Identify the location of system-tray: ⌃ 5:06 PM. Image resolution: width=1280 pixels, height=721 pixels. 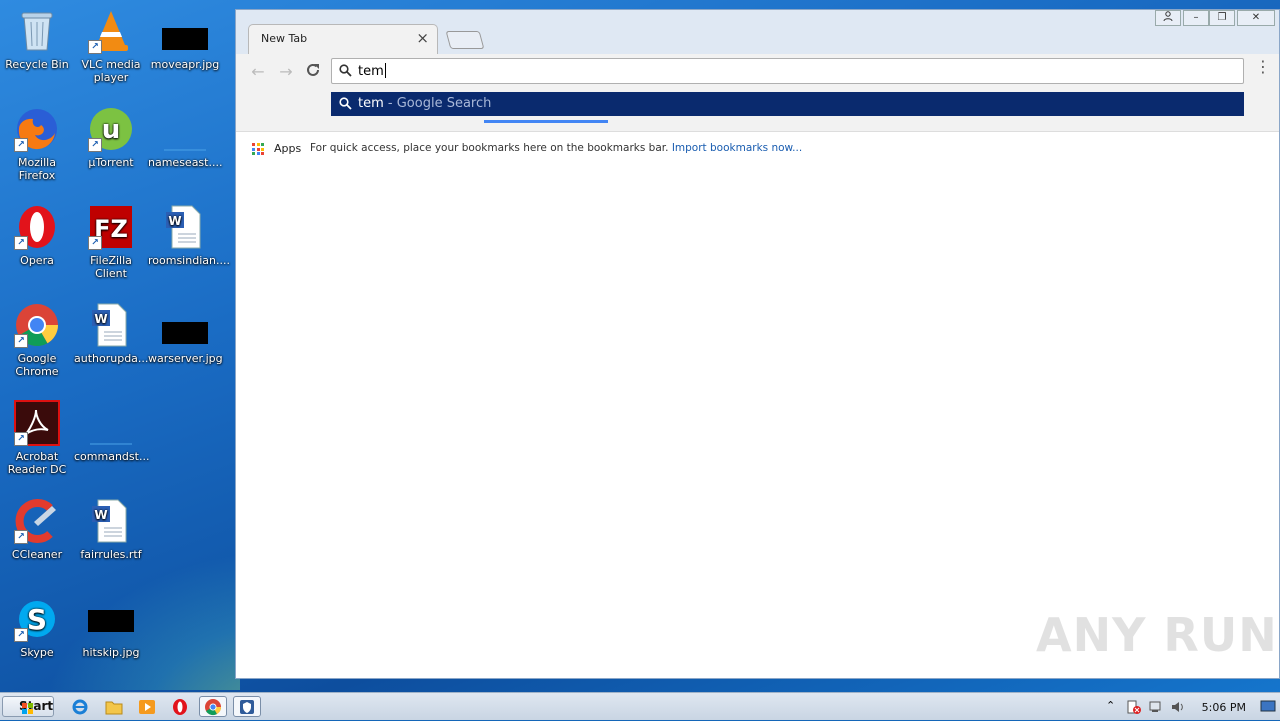
(1190, 707).